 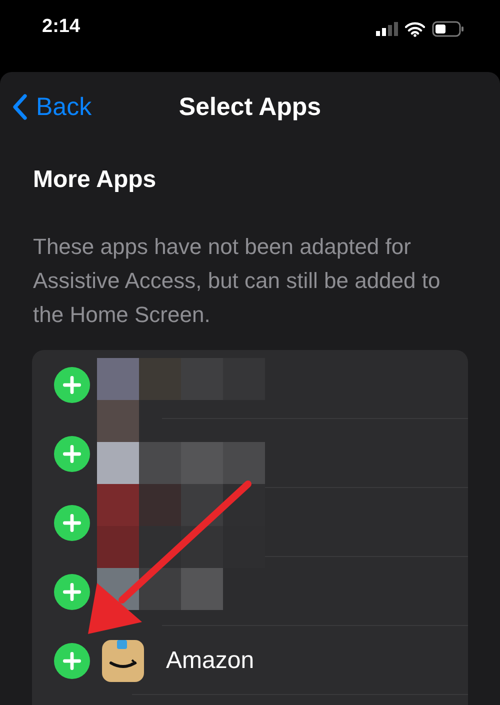 What do you see at coordinates (415, 29) in the screenshot?
I see `wifi-icon` at bounding box center [415, 29].